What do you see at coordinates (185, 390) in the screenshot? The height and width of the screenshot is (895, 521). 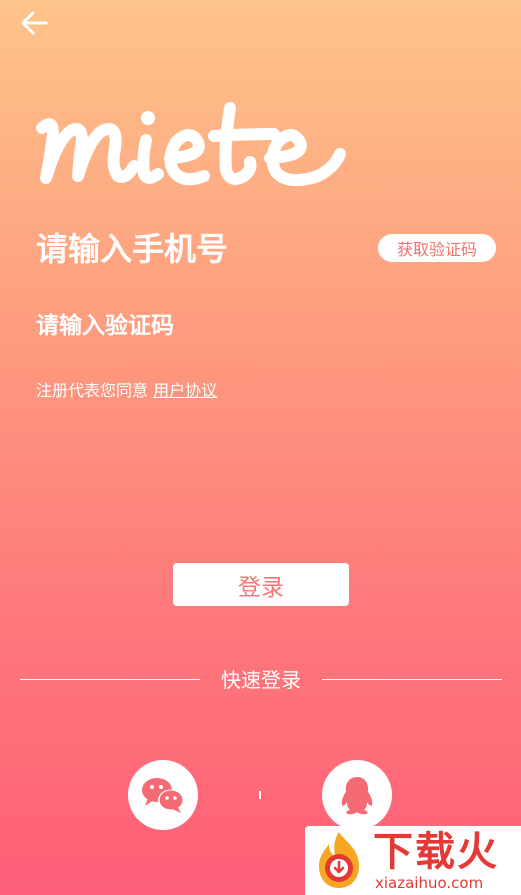 I see `user-agreement-link: 用户协议` at bounding box center [185, 390].